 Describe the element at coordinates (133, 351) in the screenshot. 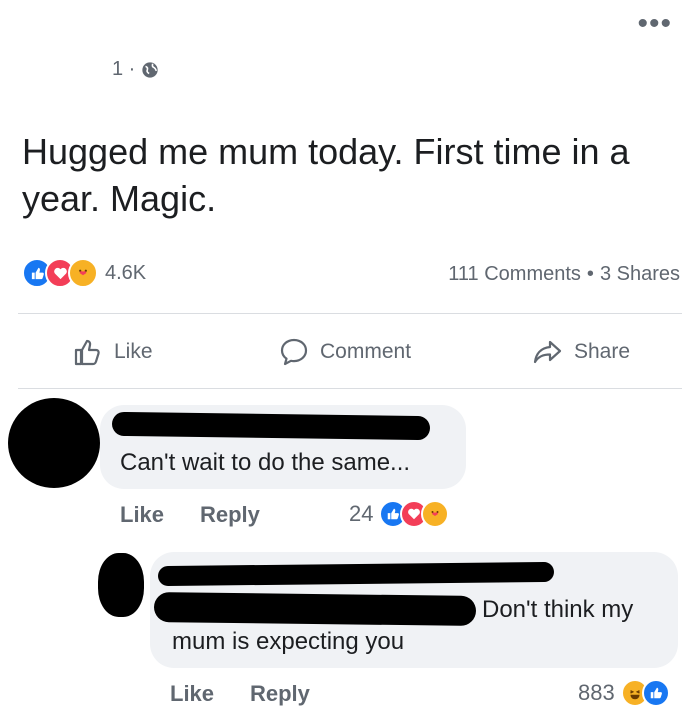

I see `like-label: Like` at that location.